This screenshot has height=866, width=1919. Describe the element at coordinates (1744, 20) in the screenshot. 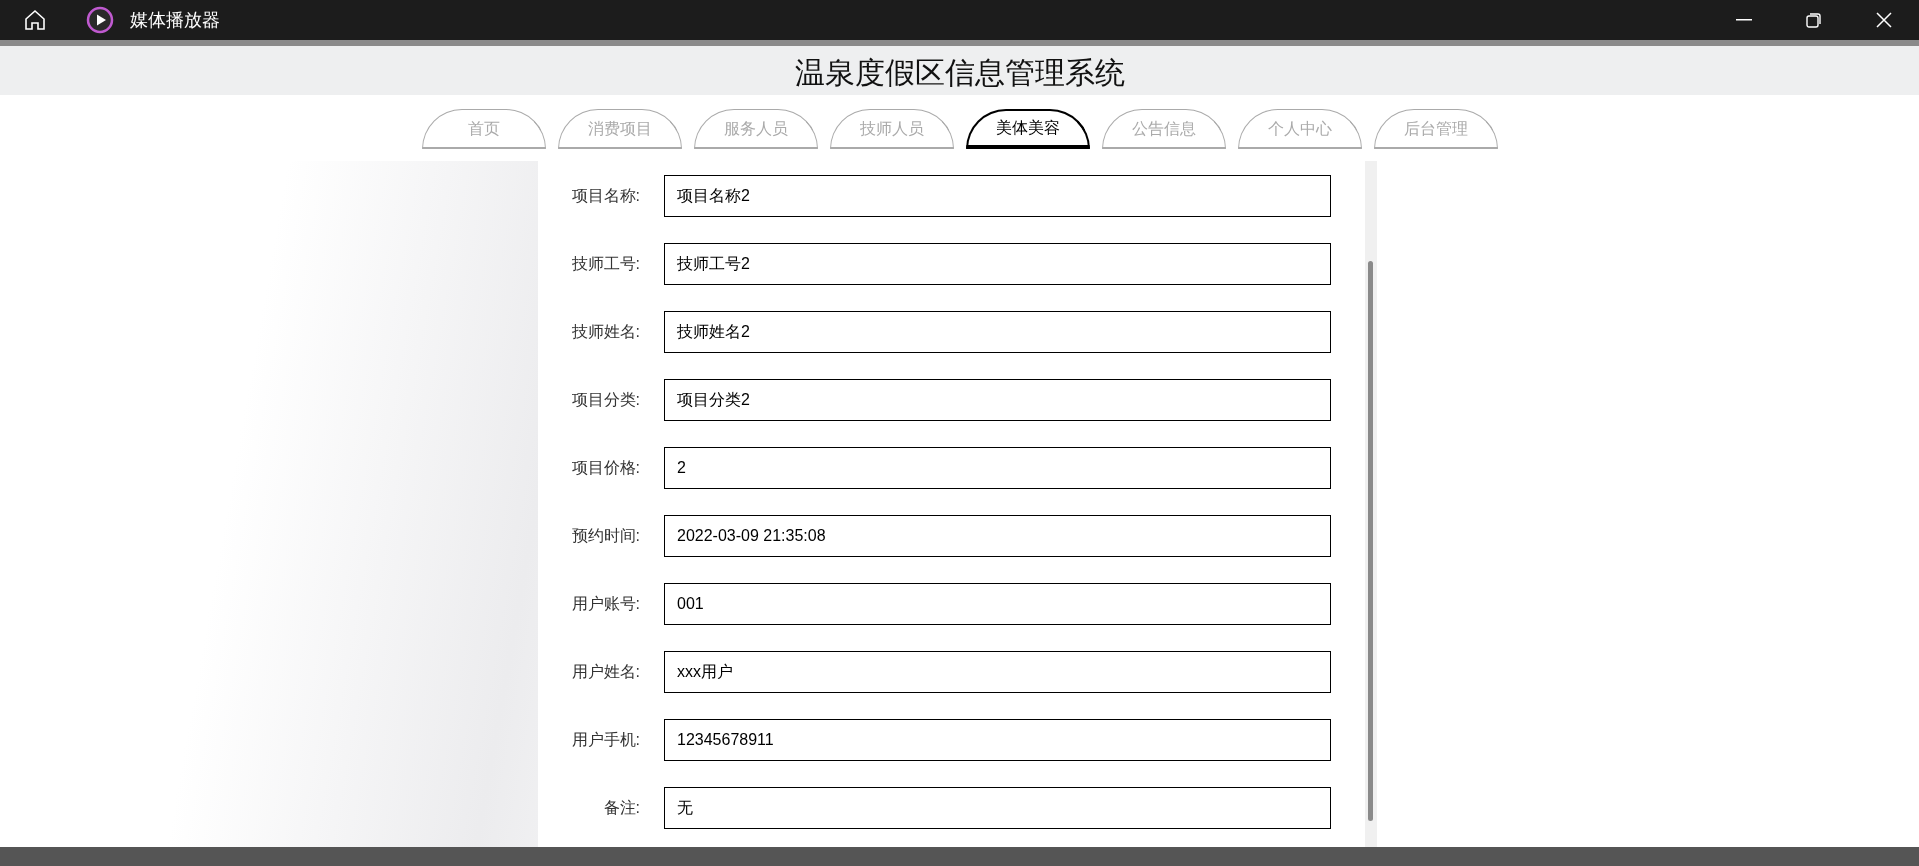

I see `minimize-icon` at that location.